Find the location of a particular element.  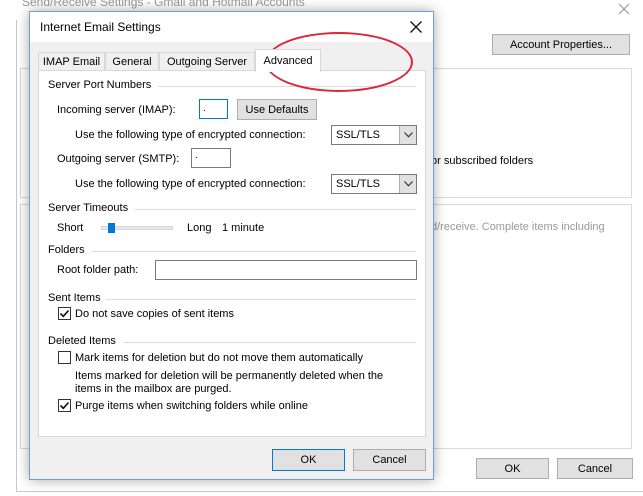

incoming-encryption-value: SSL/TLS is located at coordinates (358, 135).